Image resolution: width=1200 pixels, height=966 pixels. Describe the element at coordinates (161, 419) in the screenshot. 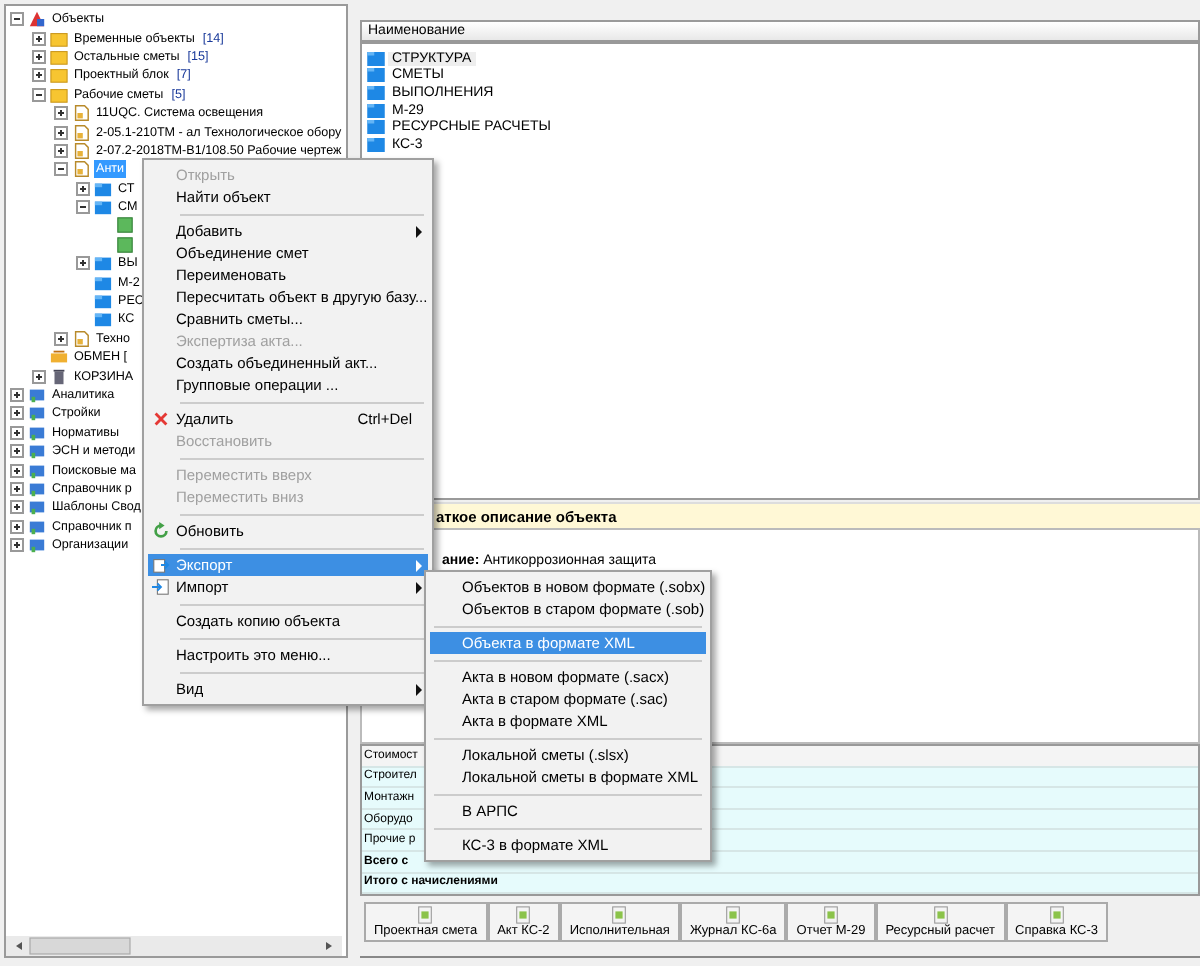

I see `close-icon` at that location.